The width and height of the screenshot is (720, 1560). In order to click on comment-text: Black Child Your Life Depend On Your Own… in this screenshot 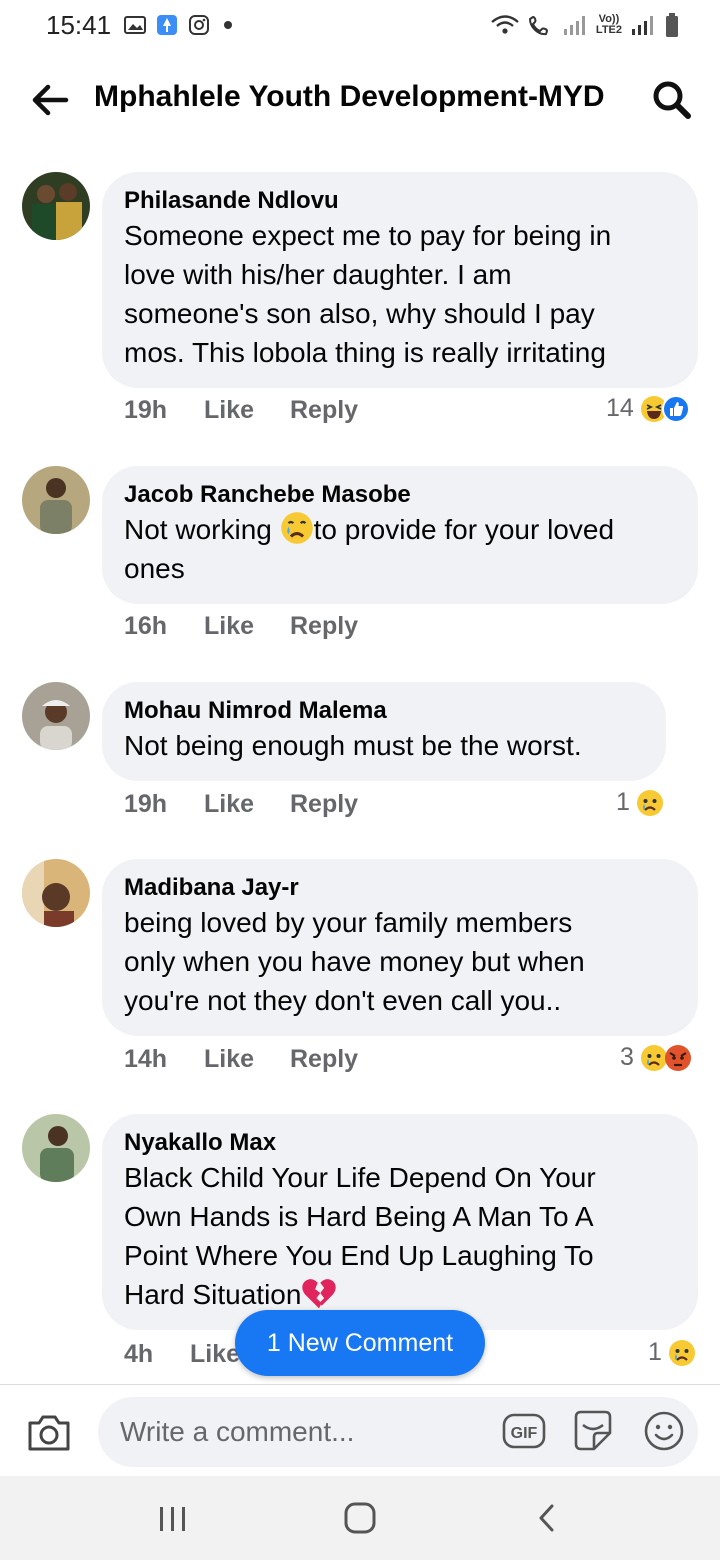, I will do `click(360, 1236)`.